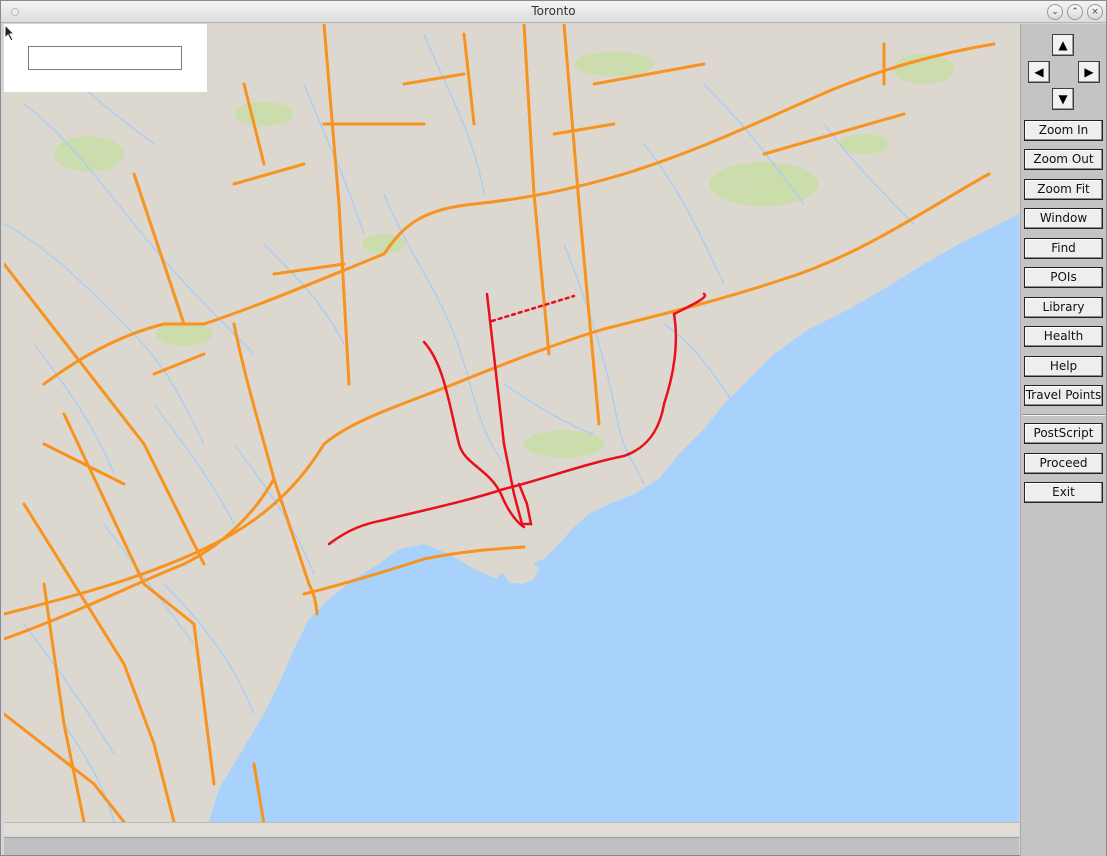 The image size is (1107, 856). Describe the element at coordinates (1063, 277) in the screenshot. I see `pois-button: POIs` at that location.